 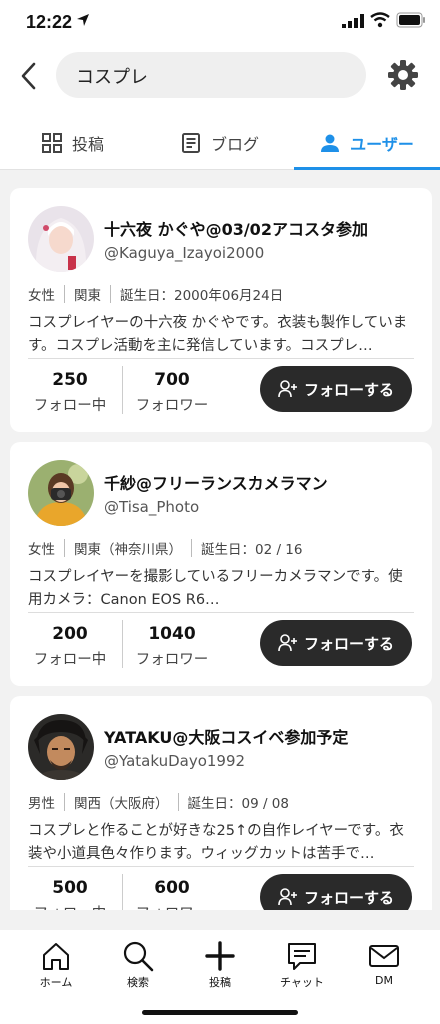 I want to click on chat-icon, so click(x=302, y=956).